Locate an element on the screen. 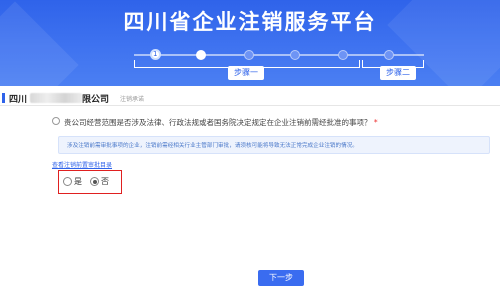 The image size is (500, 291). next-button: 下一步 is located at coordinates (281, 278).